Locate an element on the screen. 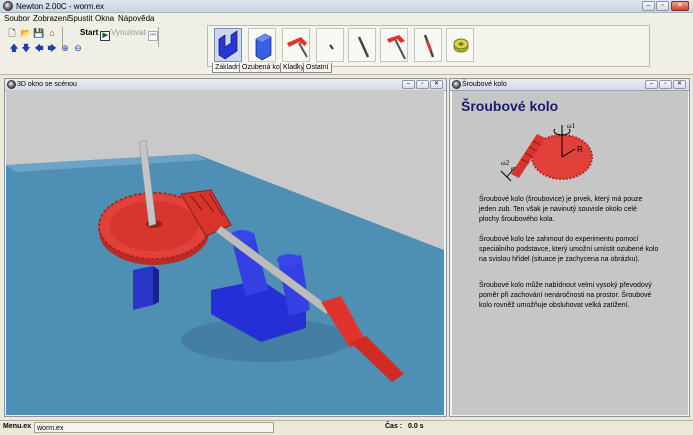  scene-window-icon is located at coordinates (11, 84).